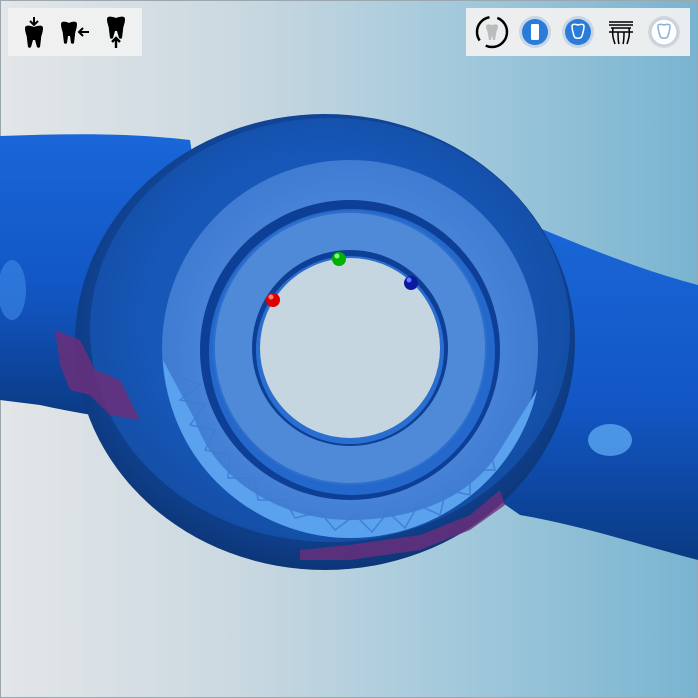  What do you see at coordinates (337, 256) in the screenshot?
I see `green-marker-shine` at bounding box center [337, 256].